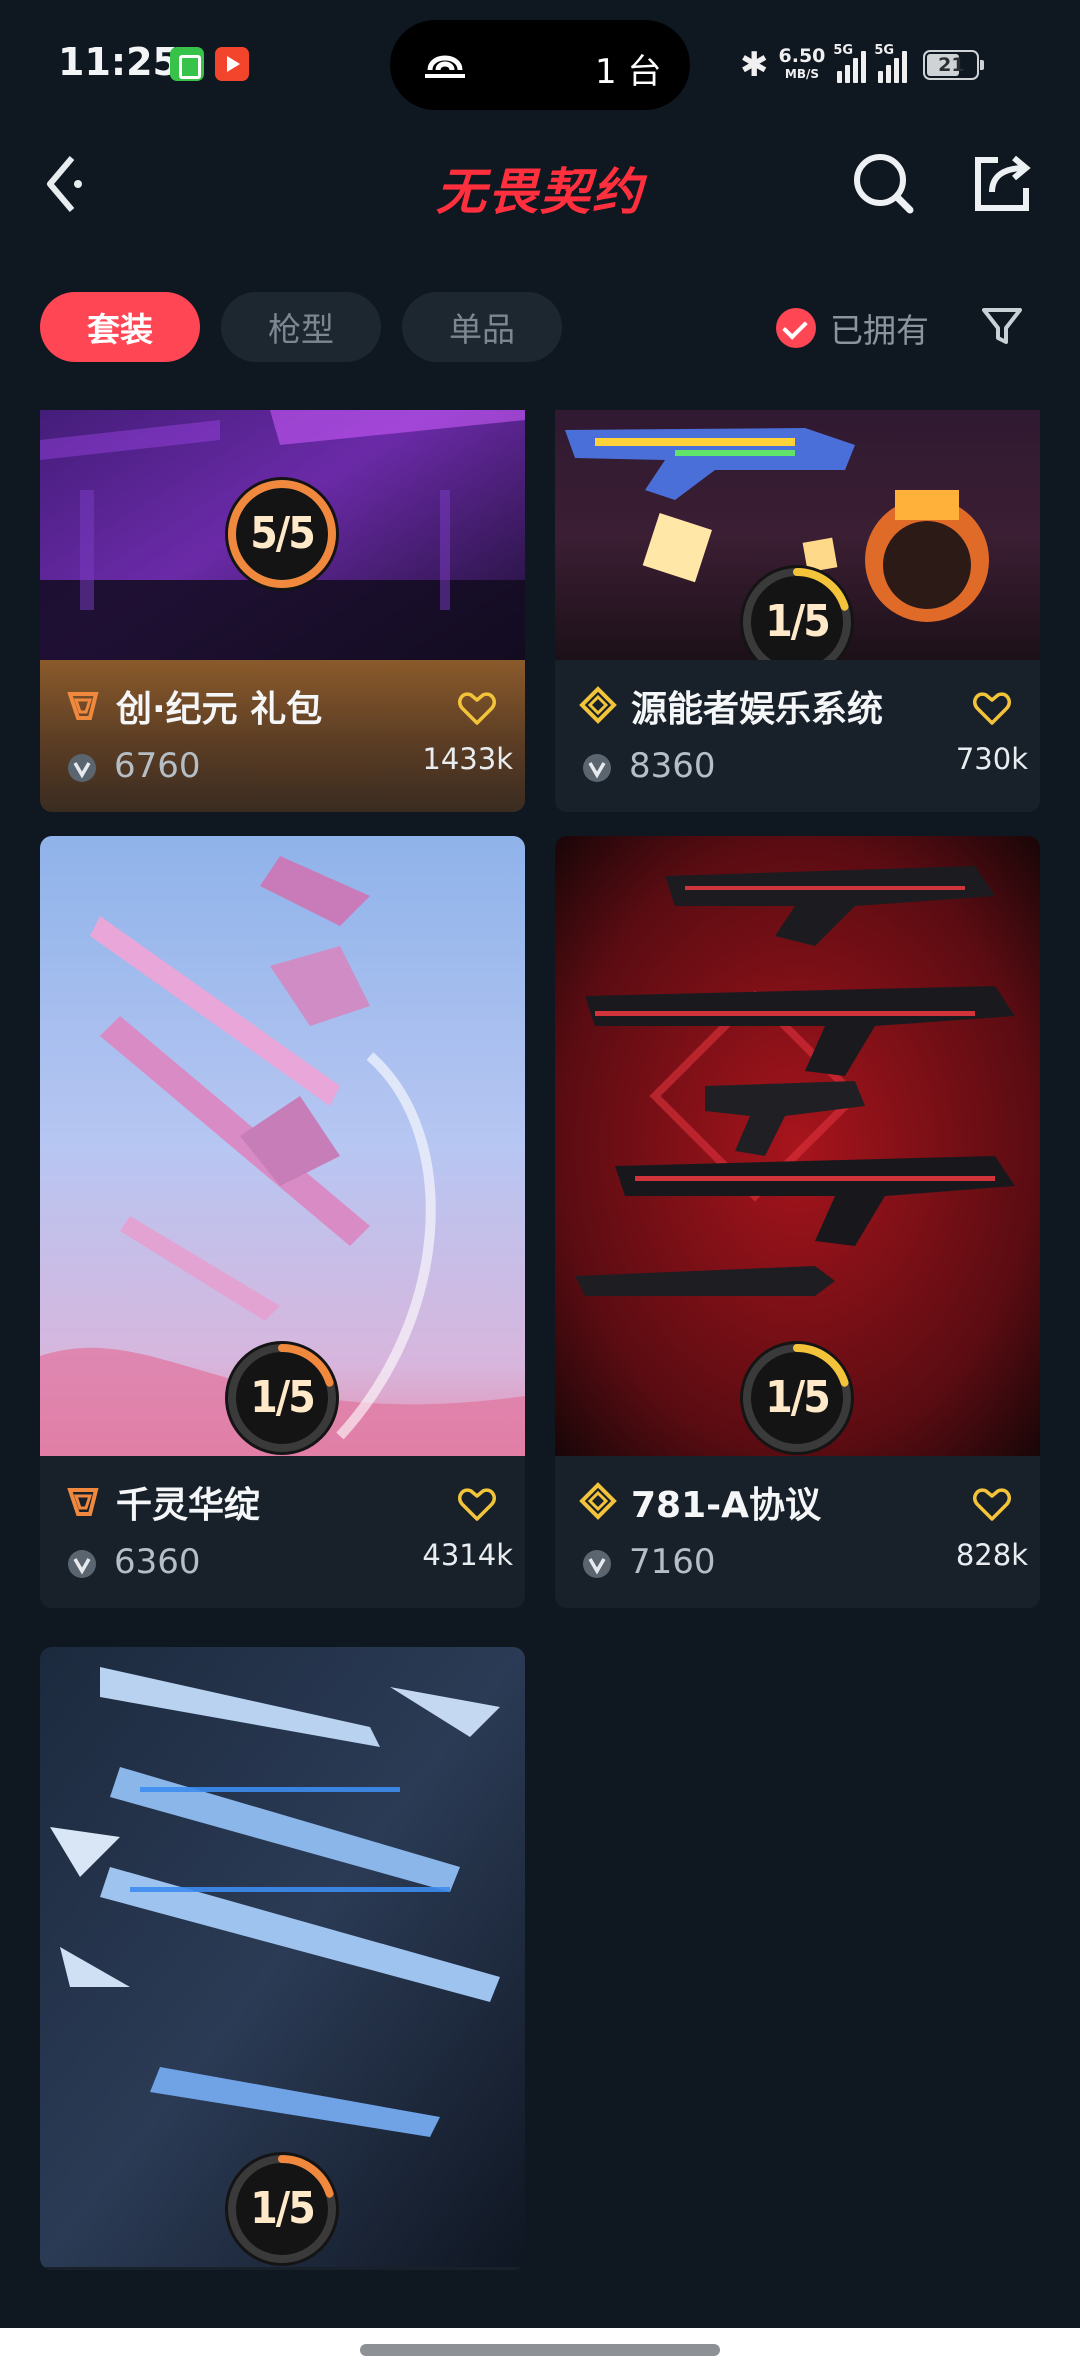 This screenshot has width=1080, height=2375. Describe the element at coordinates (991, 1555) in the screenshot. I see `like-count: 828k` at that location.